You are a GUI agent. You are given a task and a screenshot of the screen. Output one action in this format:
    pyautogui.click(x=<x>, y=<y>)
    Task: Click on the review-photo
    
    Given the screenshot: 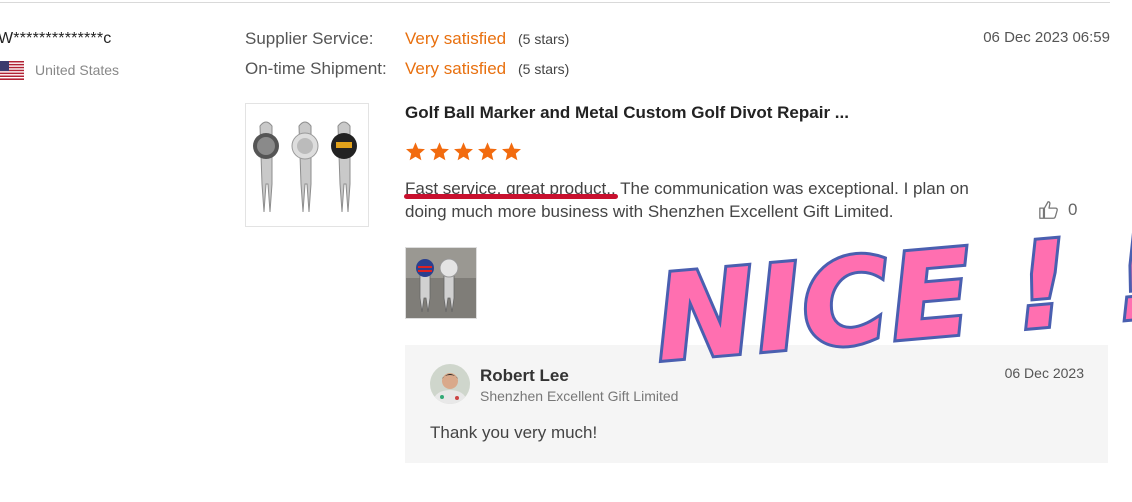 What is the action you would take?
    pyautogui.click(x=441, y=283)
    